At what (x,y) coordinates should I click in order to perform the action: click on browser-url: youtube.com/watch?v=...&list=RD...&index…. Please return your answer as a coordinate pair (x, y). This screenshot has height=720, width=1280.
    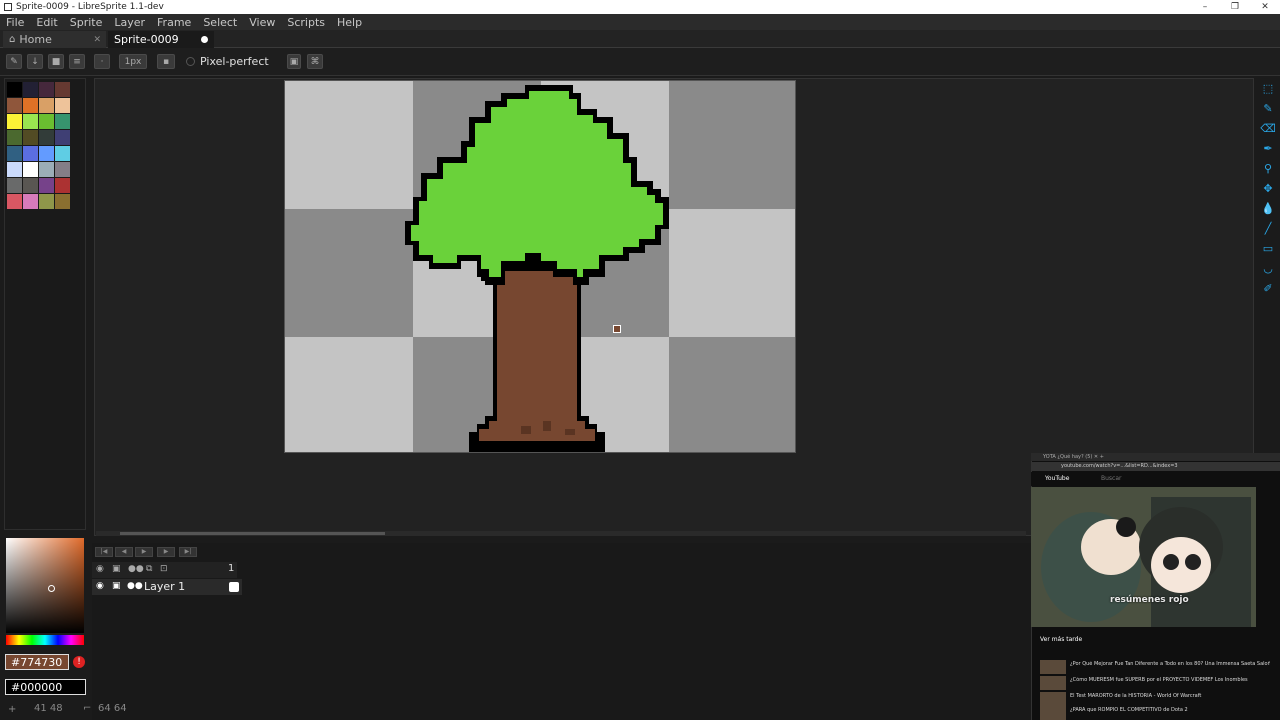
    Looking at the image, I should click on (1155, 466).